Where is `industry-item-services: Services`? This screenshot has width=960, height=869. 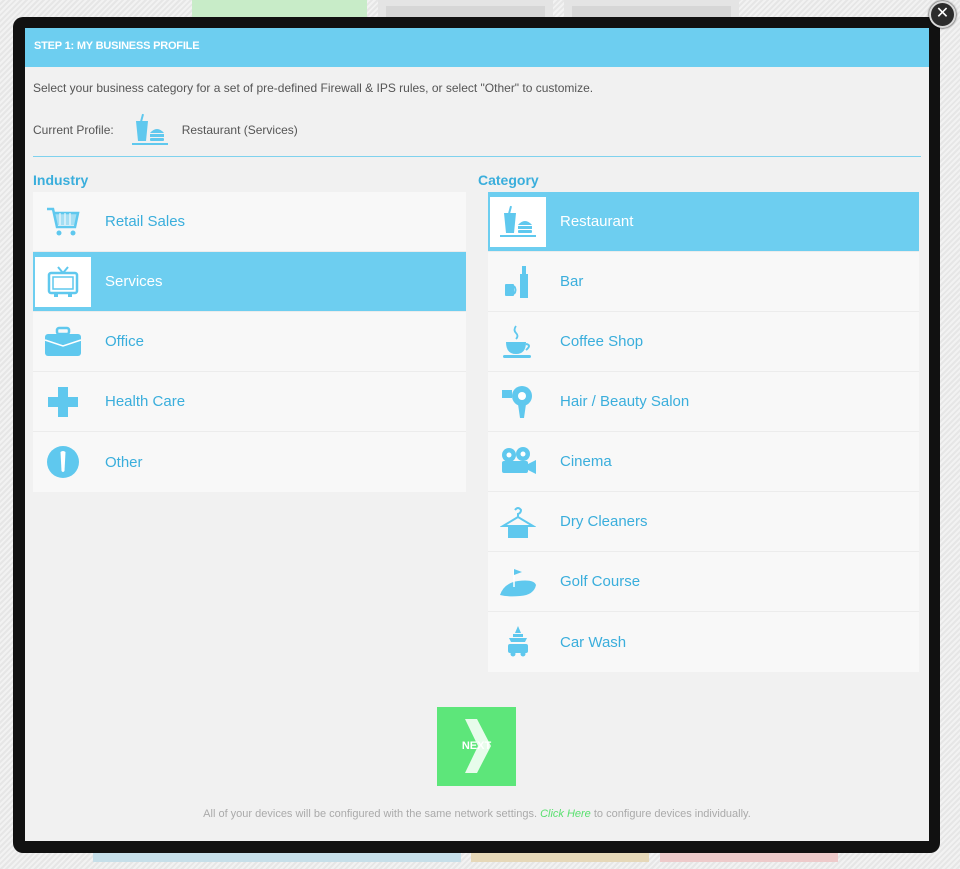
industry-item-services: Services is located at coordinates (249, 282).